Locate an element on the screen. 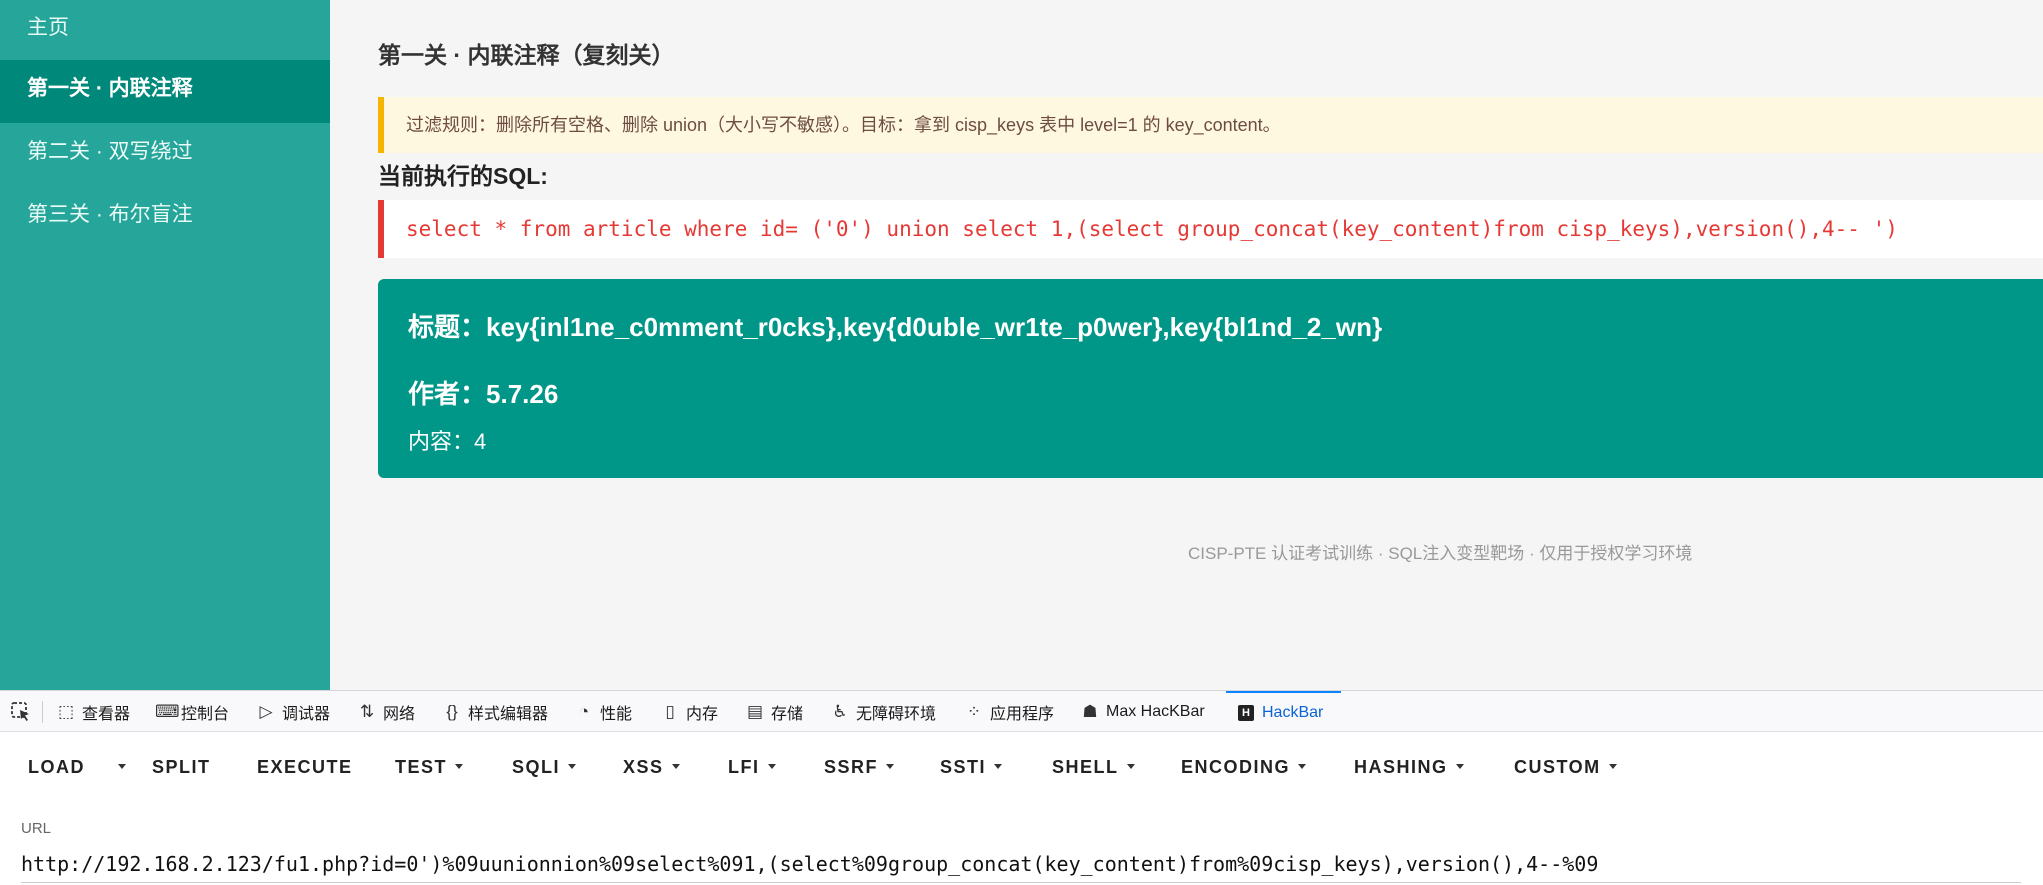 The width and height of the screenshot is (2043, 885). lfi-menu-button: LFI is located at coordinates (752, 767).